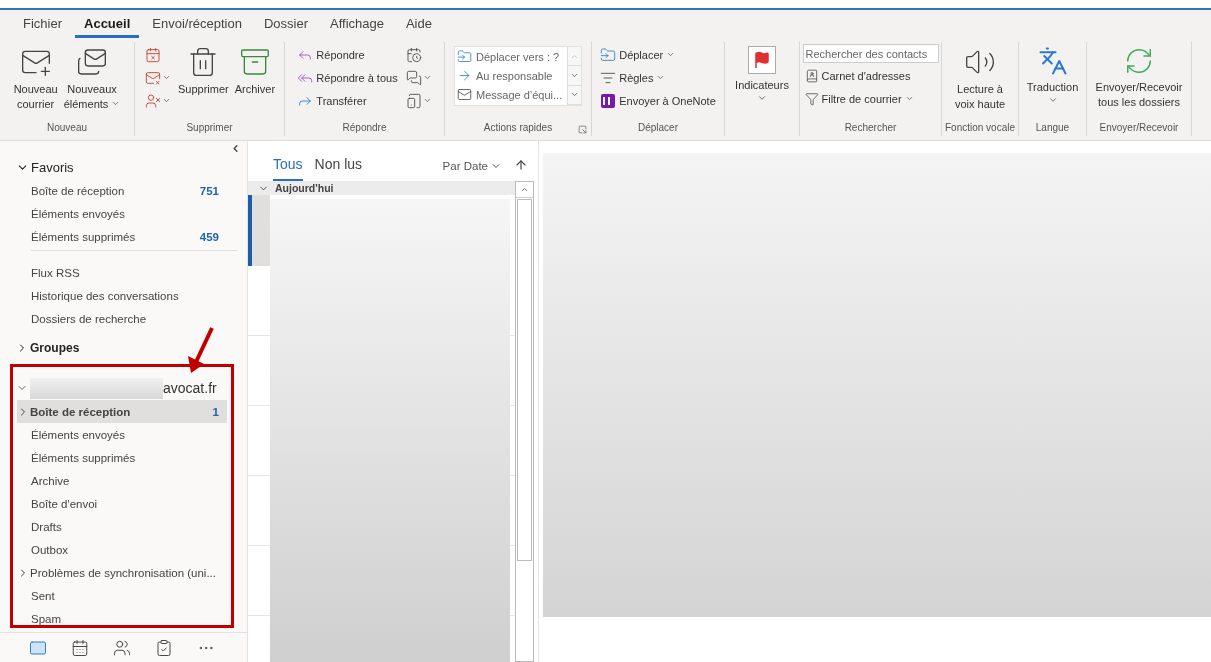 This screenshot has height=662, width=1211. What do you see at coordinates (1052, 61) in the screenshot?
I see `translate-icon` at bounding box center [1052, 61].